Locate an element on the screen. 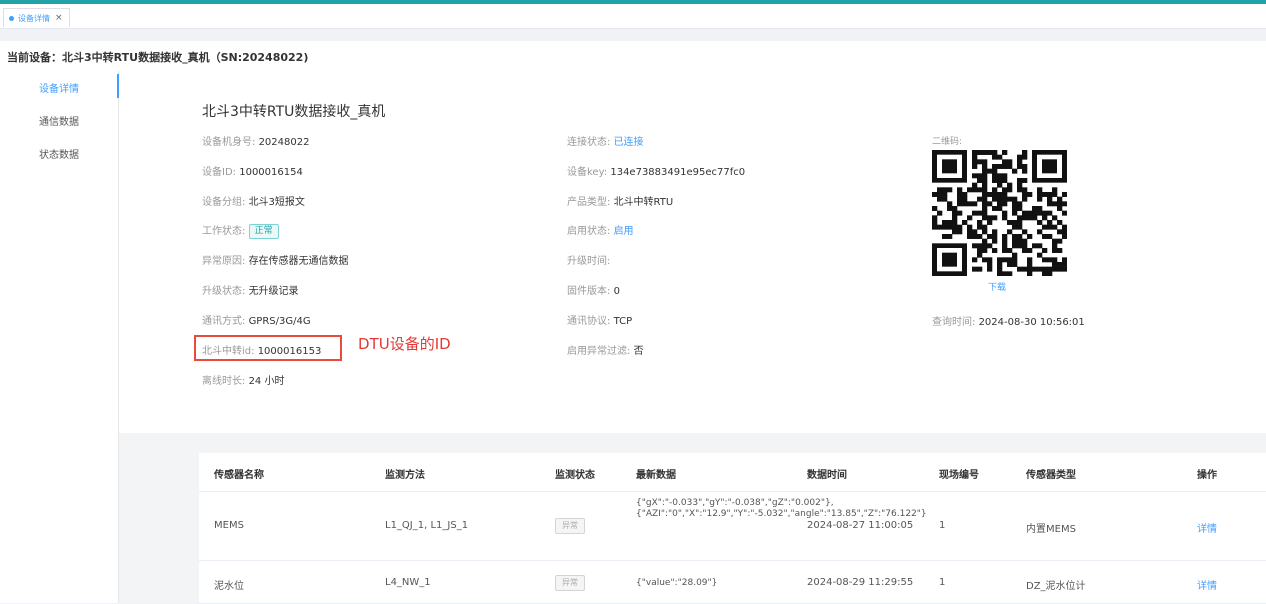 Image resolution: width=1266 pixels, height=604 pixels. field-protocol: 通讯协议: TCP is located at coordinates (600, 321).